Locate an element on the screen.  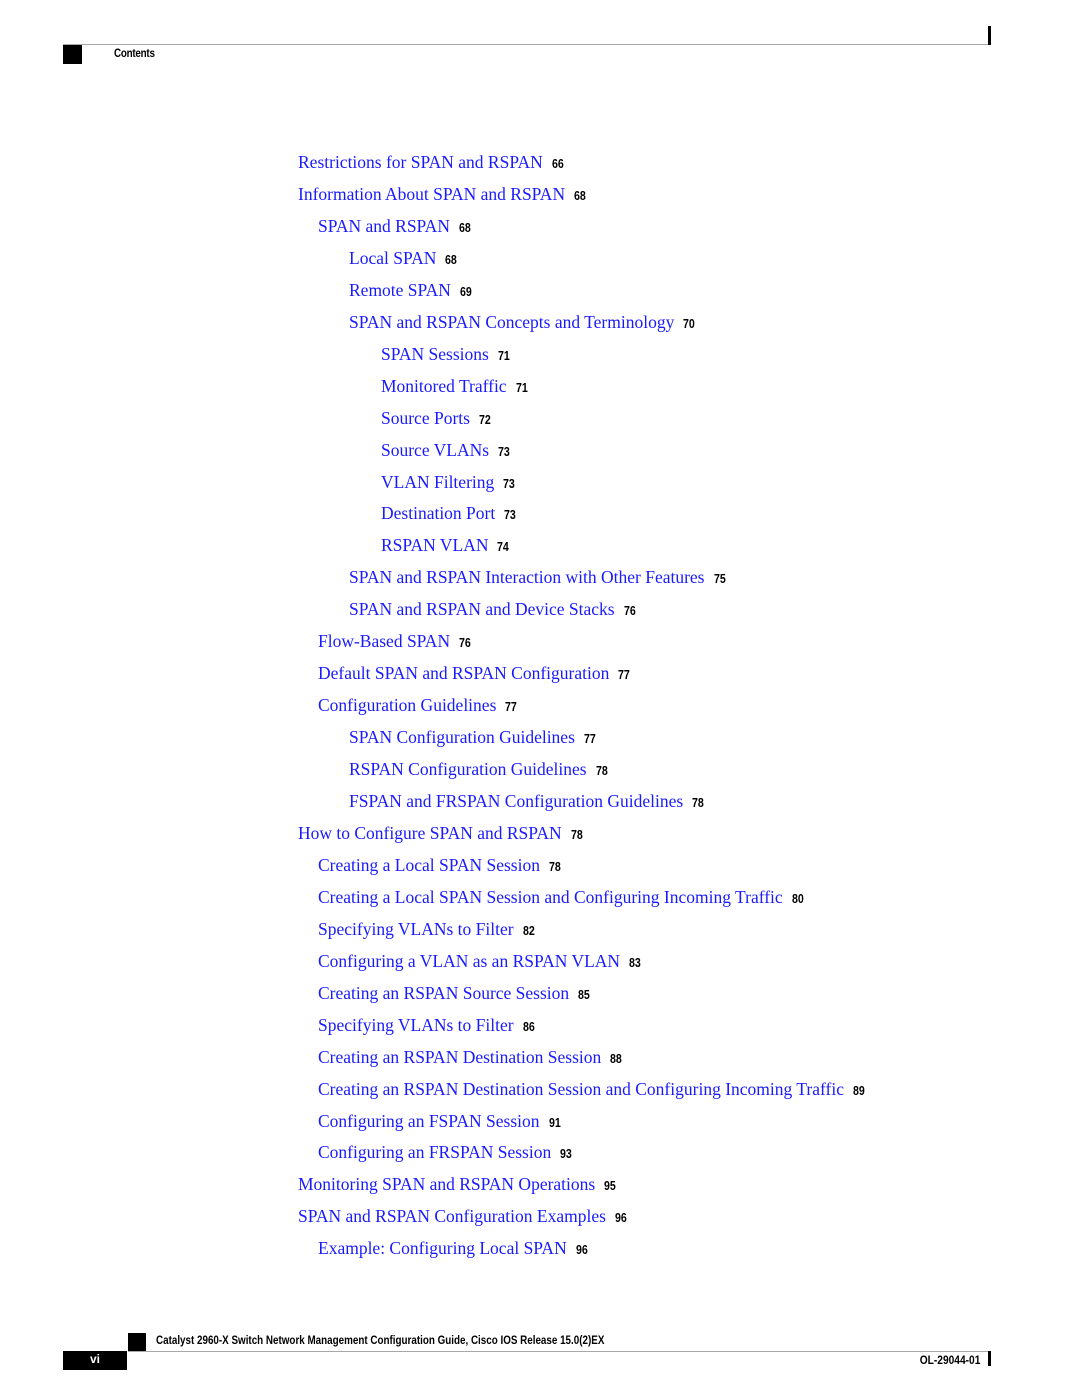
toc-entry: Default SPAN and RSPAN Configuration 77 is located at coordinates (475, 673).